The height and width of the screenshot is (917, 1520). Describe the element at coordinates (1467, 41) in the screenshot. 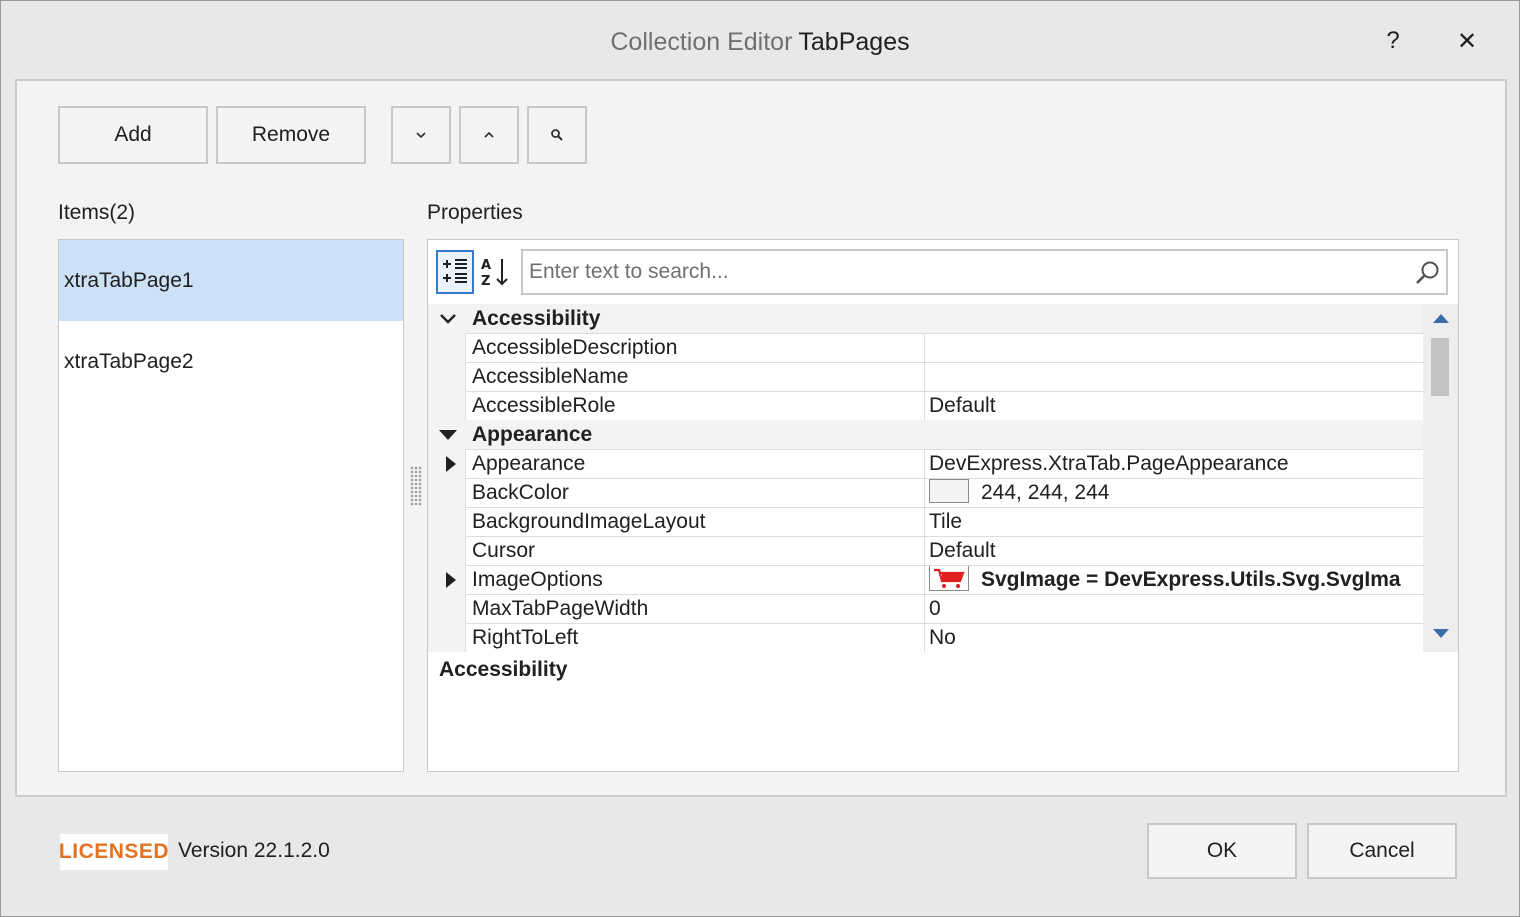

I see `close-button: ✕` at that location.